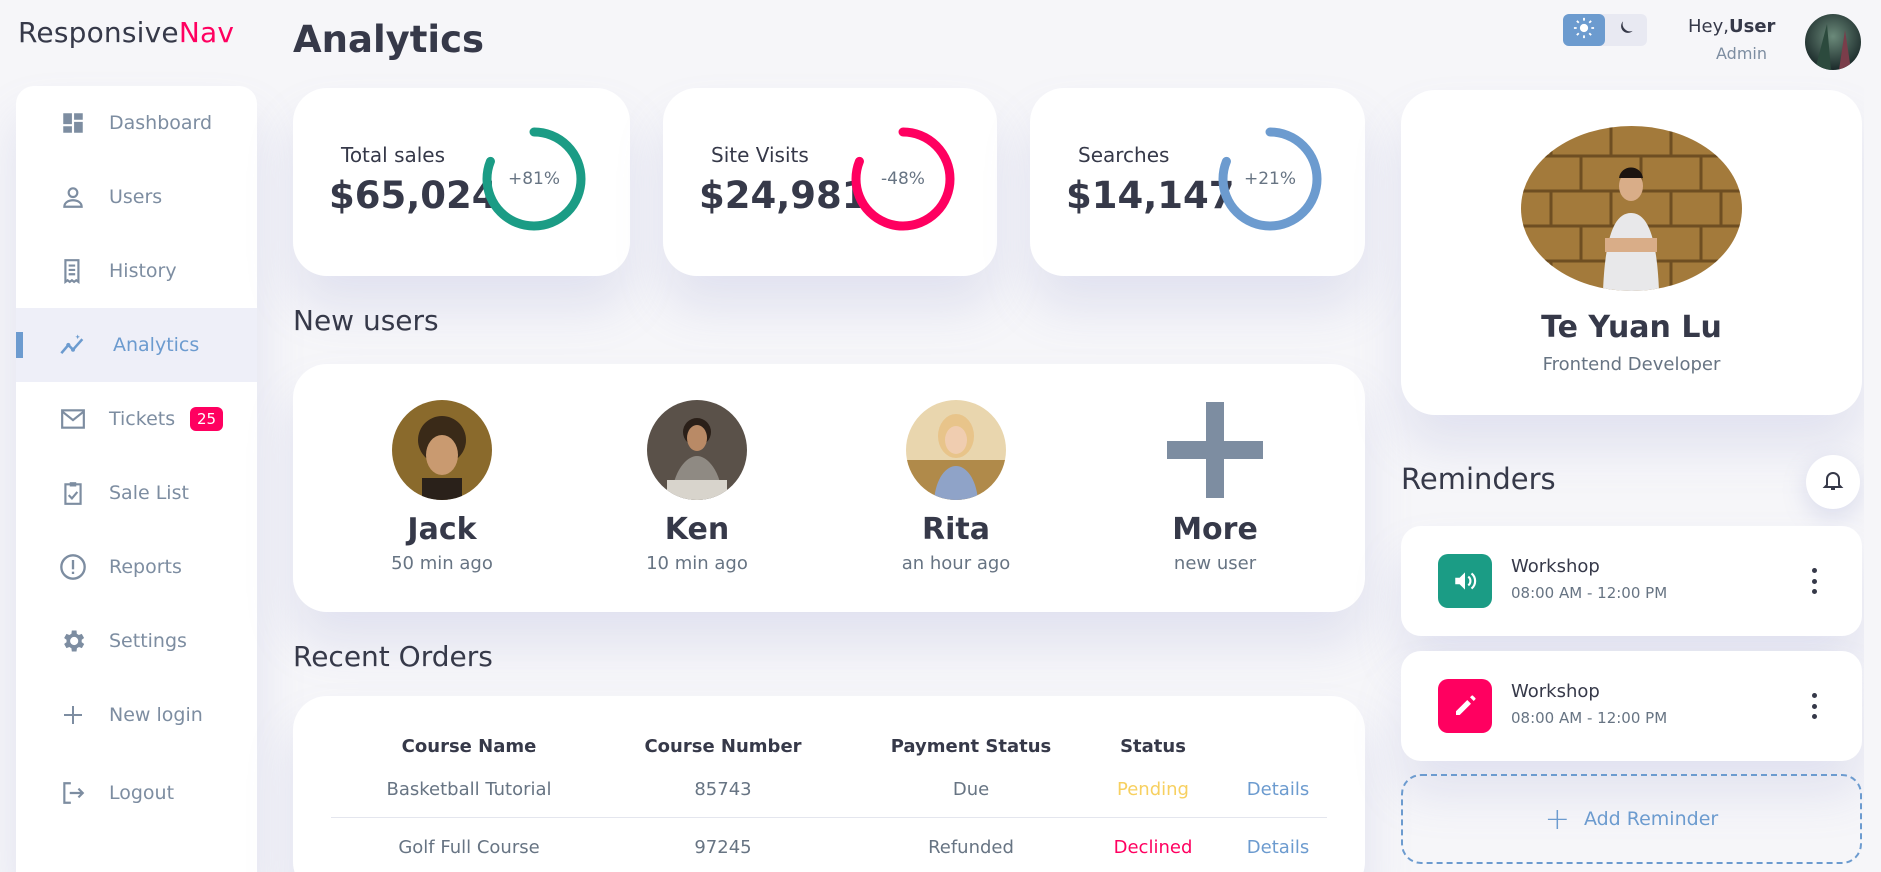 This screenshot has height=872, width=1881. What do you see at coordinates (442, 487) in the screenshot?
I see `user-card-jack: Jack 50 min ago` at bounding box center [442, 487].